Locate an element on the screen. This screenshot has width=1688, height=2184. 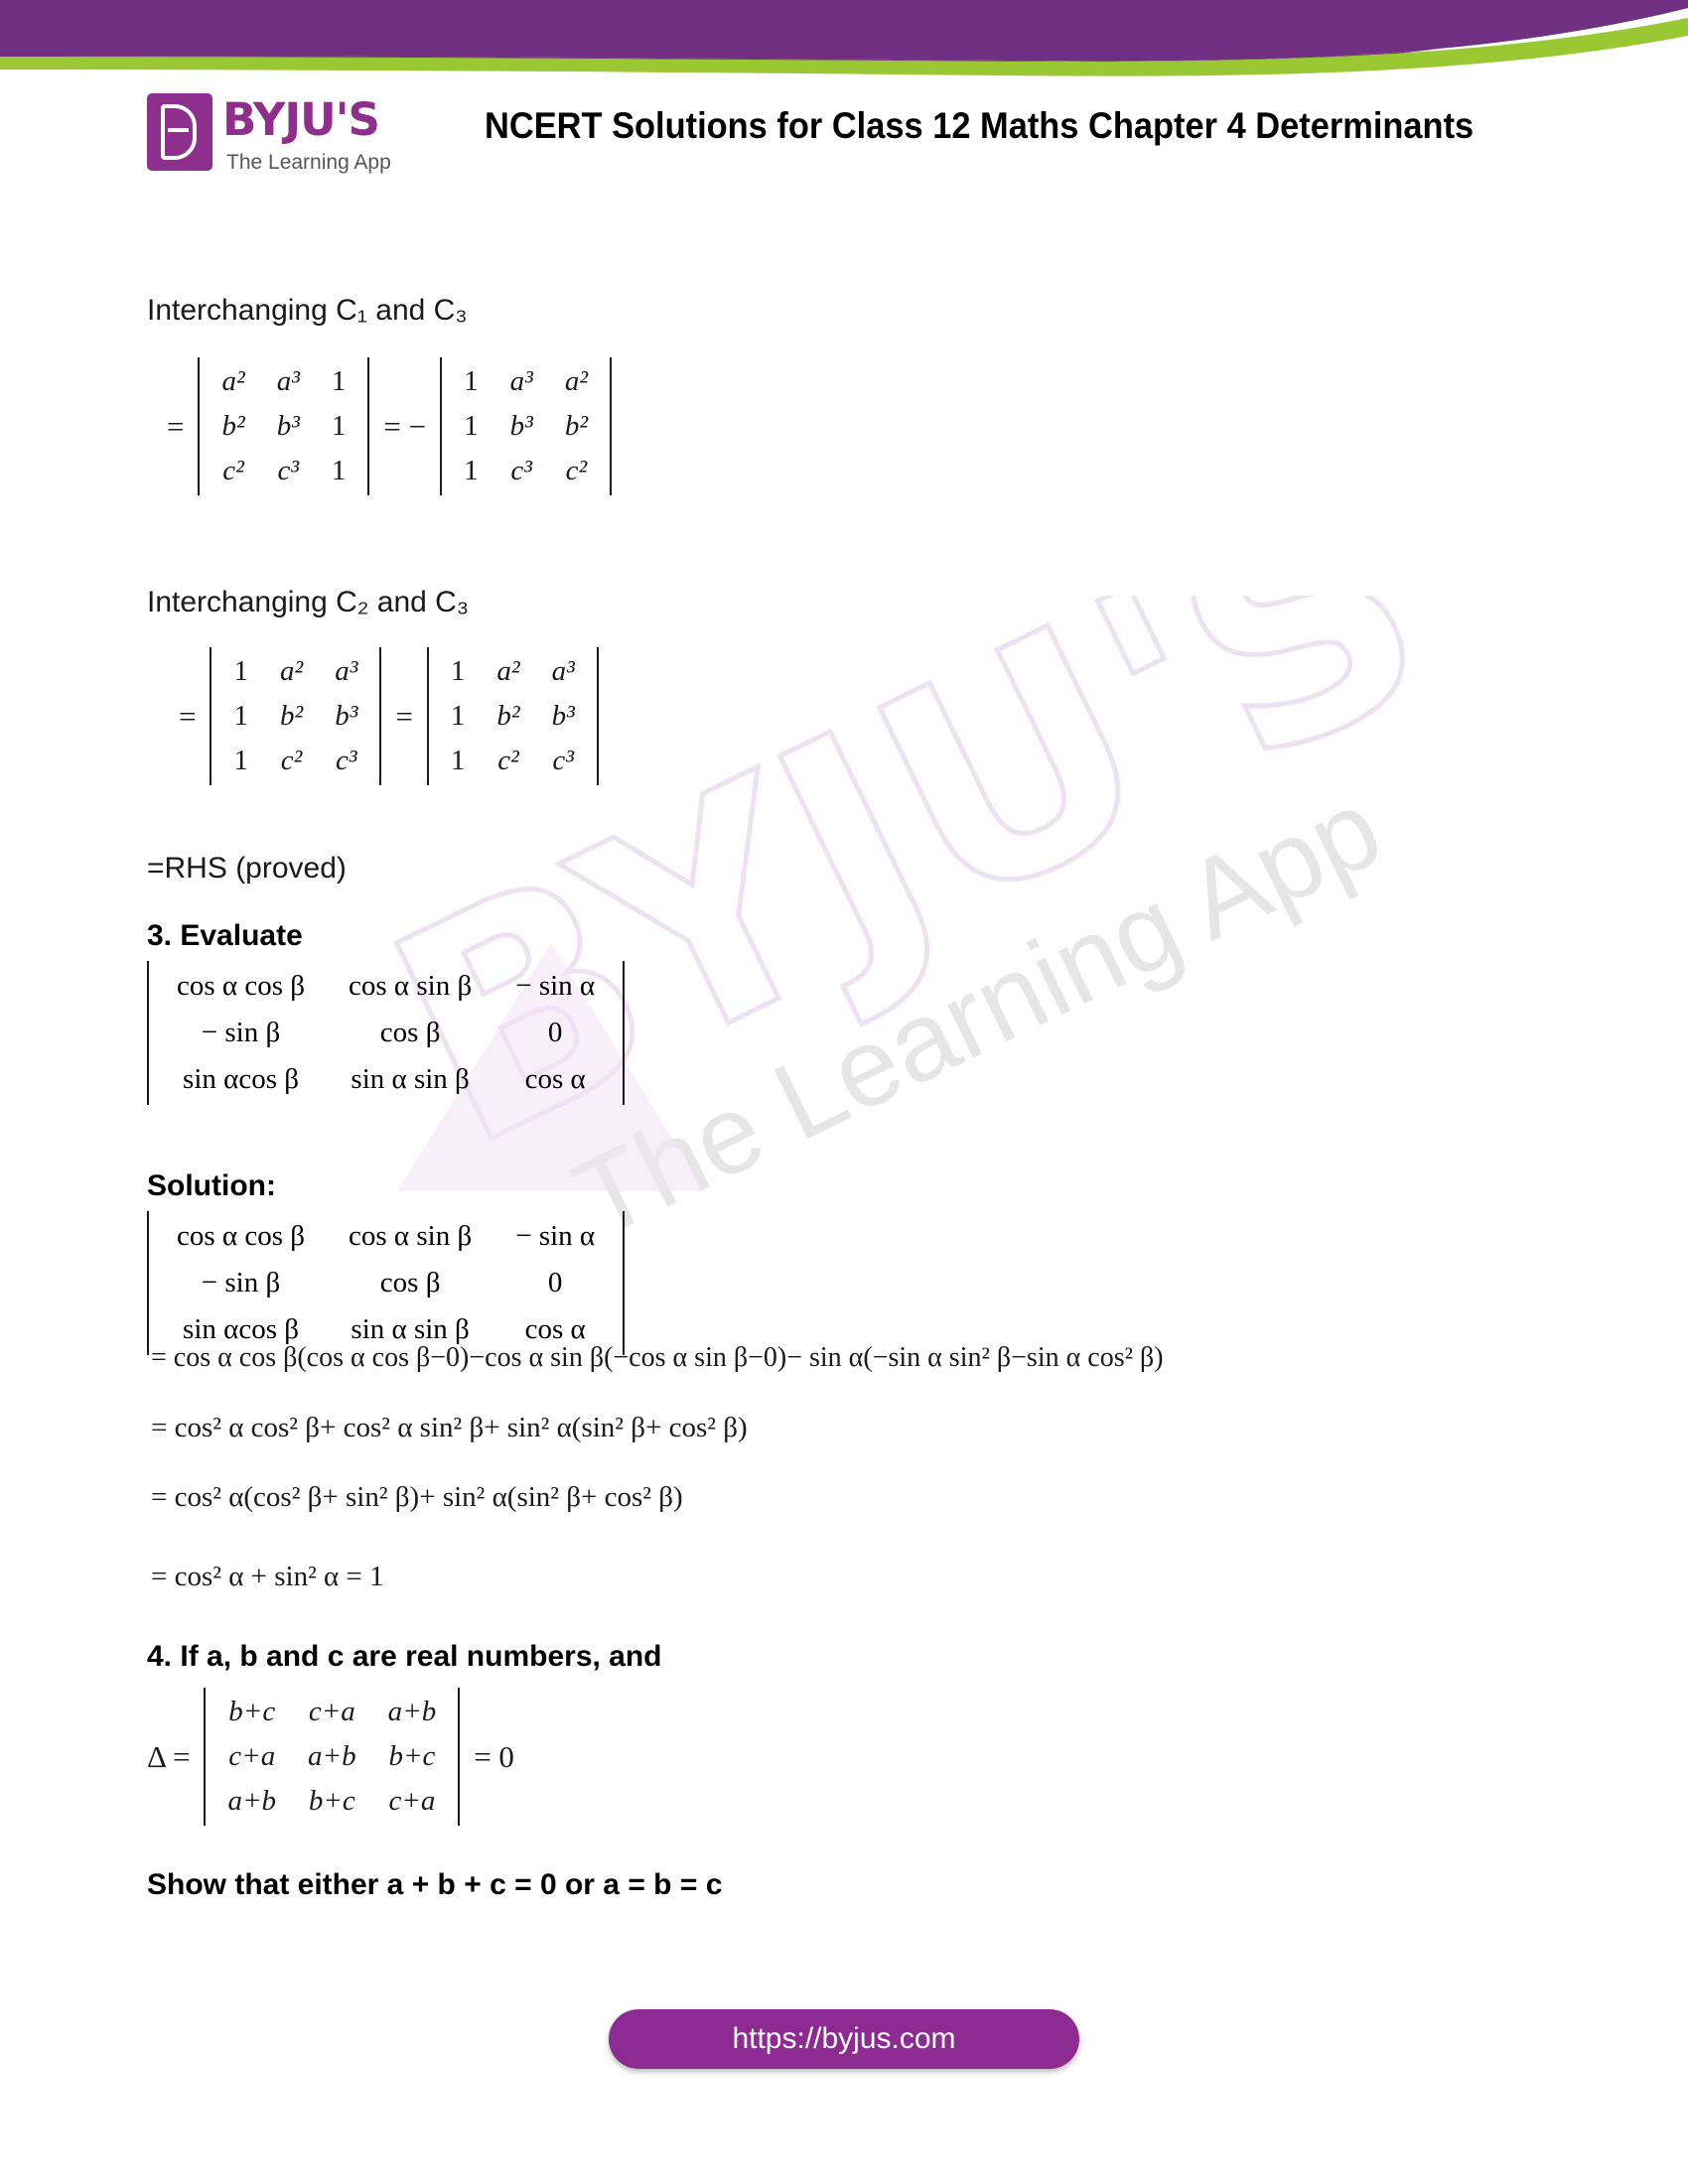
eq1-matrix-a: a² a³ 1 b² b³ 1 c² c³ 1 is located at coordinates (284, 426).